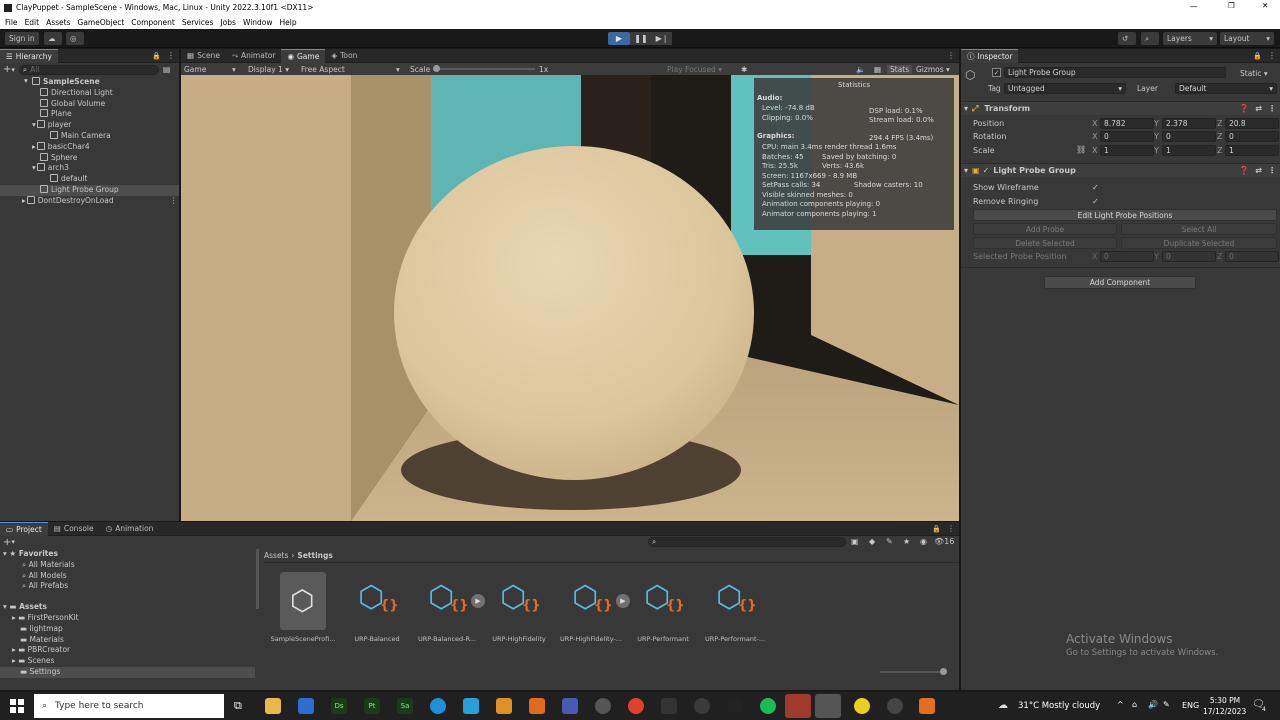 The width and height of the screenshot is (1280, 720). Describe the element at coordinates (1003, 705) in the screenshot. I see `weather-icon: ☁` at that location.